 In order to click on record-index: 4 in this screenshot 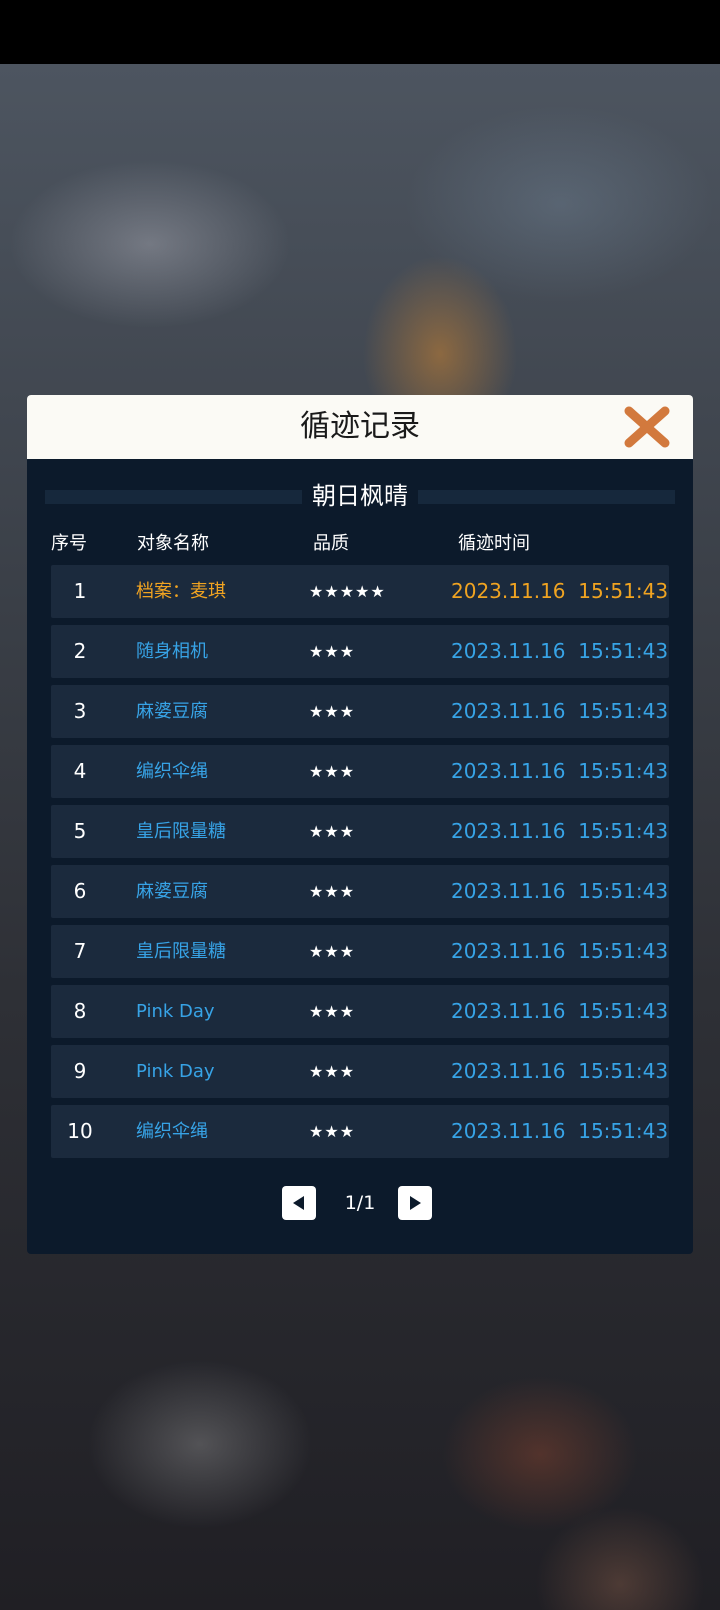, I will do `click(80, 771)`.